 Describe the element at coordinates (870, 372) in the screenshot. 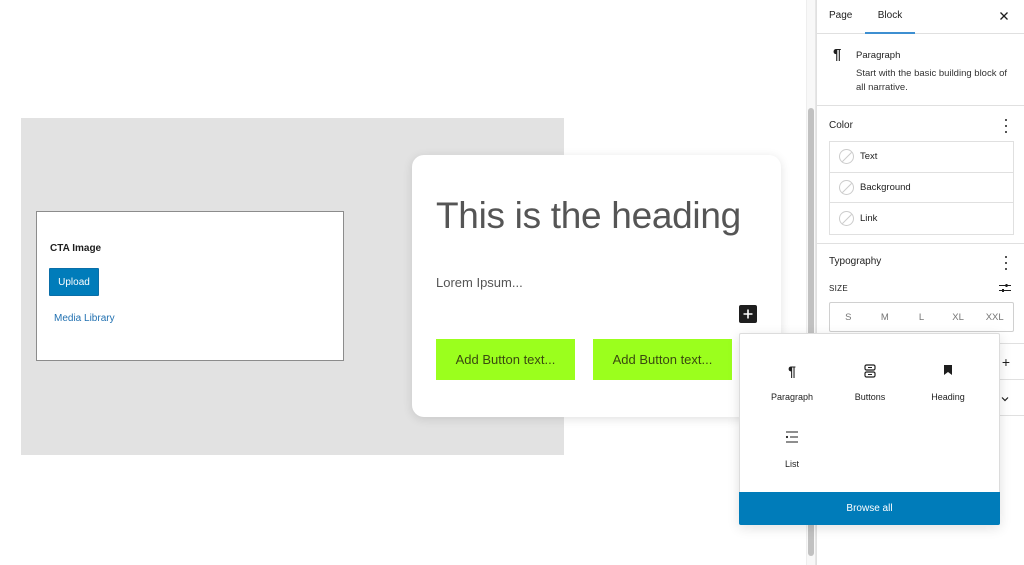

I see `buttons-icon` at that location.